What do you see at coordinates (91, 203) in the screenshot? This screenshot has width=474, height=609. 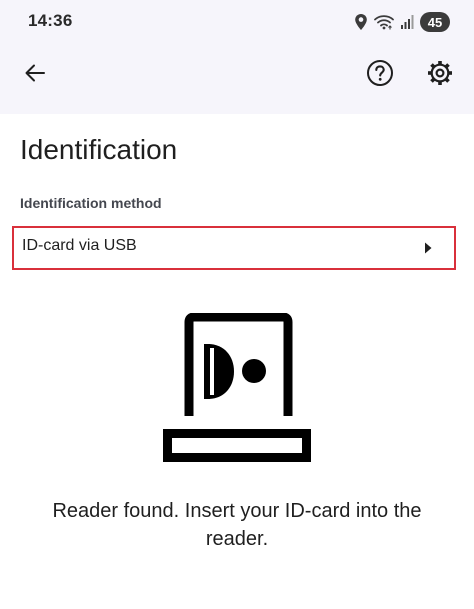 I see `identification-method-label: Identification method` at bounding box center [91, 203].